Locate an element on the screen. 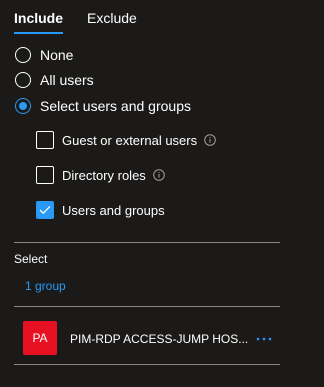 This screenshot has width=324, height=387. radio-all-users-label: All users is located at coordinates (67, 80).